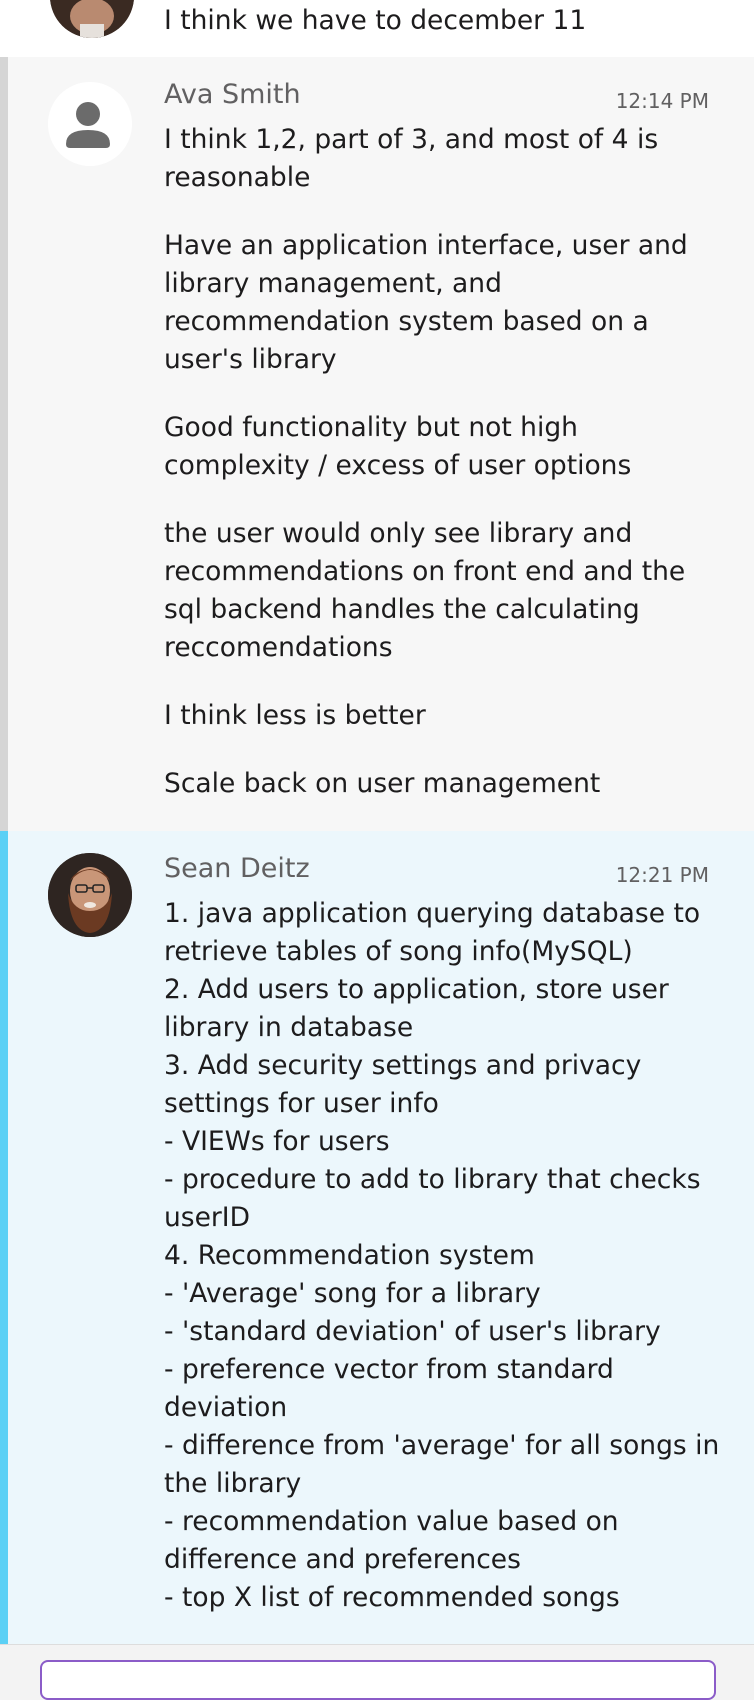 This screenshot has height=1700, width=754. What do you see at coordinates (352, 1293) in the screenshot?
I see `message-line: - 'Average' song for a library` at bounding box center [352, 1293].